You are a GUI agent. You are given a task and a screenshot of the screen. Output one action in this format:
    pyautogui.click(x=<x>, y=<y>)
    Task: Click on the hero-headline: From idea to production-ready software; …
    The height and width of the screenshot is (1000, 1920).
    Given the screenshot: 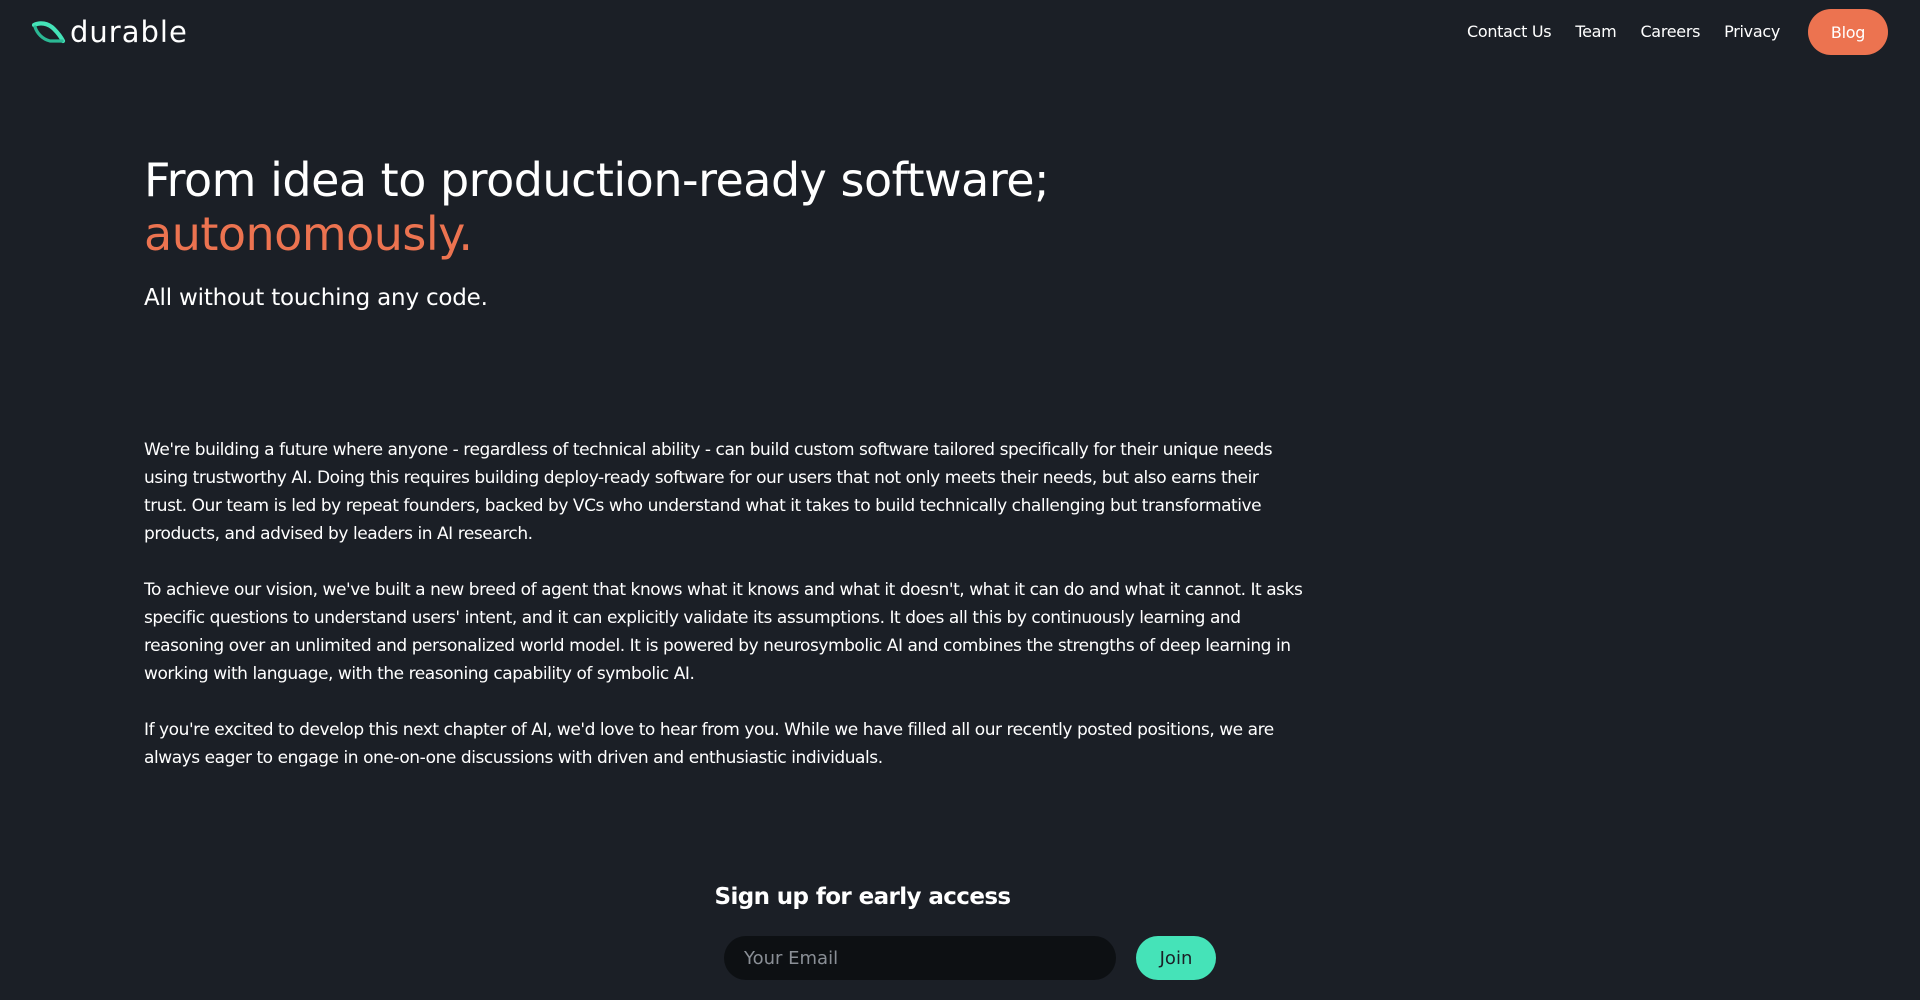 What is the action you would take?
    pyautogui.click(x=744, y=207)
    